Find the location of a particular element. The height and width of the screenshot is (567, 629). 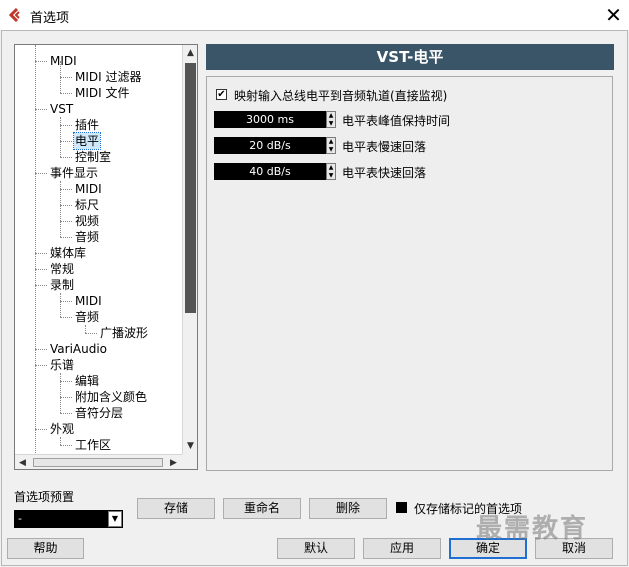

default-button: 默认 is located at coordinates (316, 548).